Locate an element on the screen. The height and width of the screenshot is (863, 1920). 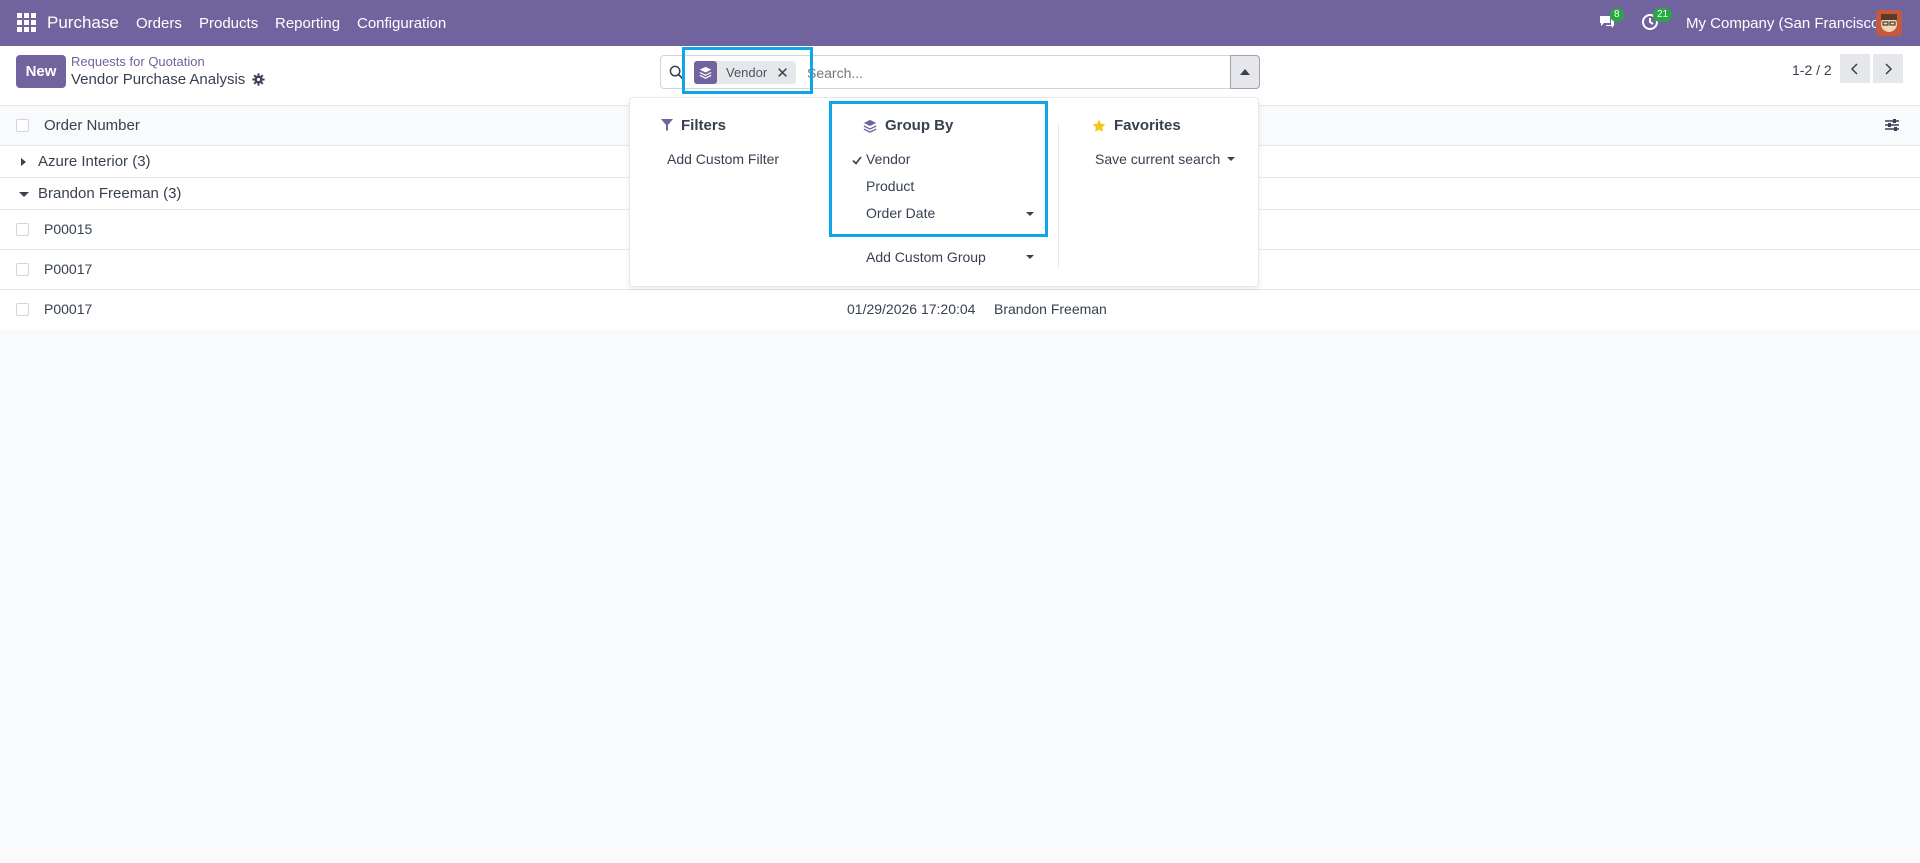
chevron-left-icon is located at coordinates (1854, 68).